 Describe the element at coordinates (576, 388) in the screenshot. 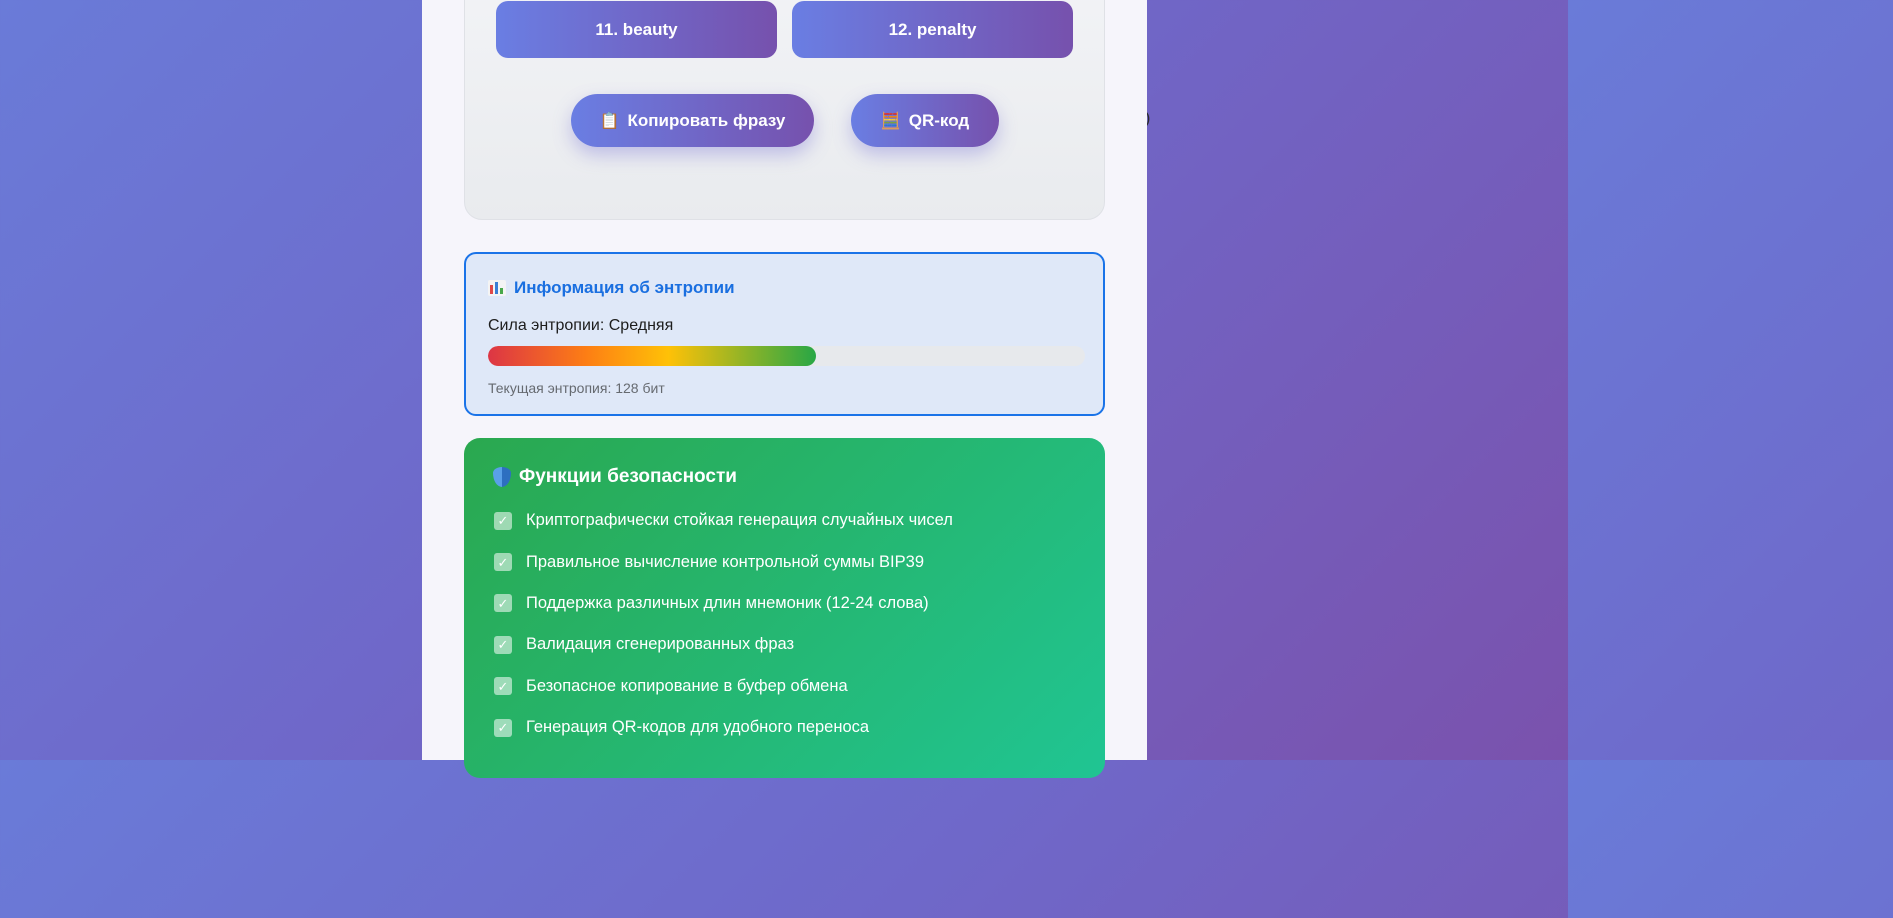

I see `entropy-current: Текущая энтропия: 128 бит` at that location.